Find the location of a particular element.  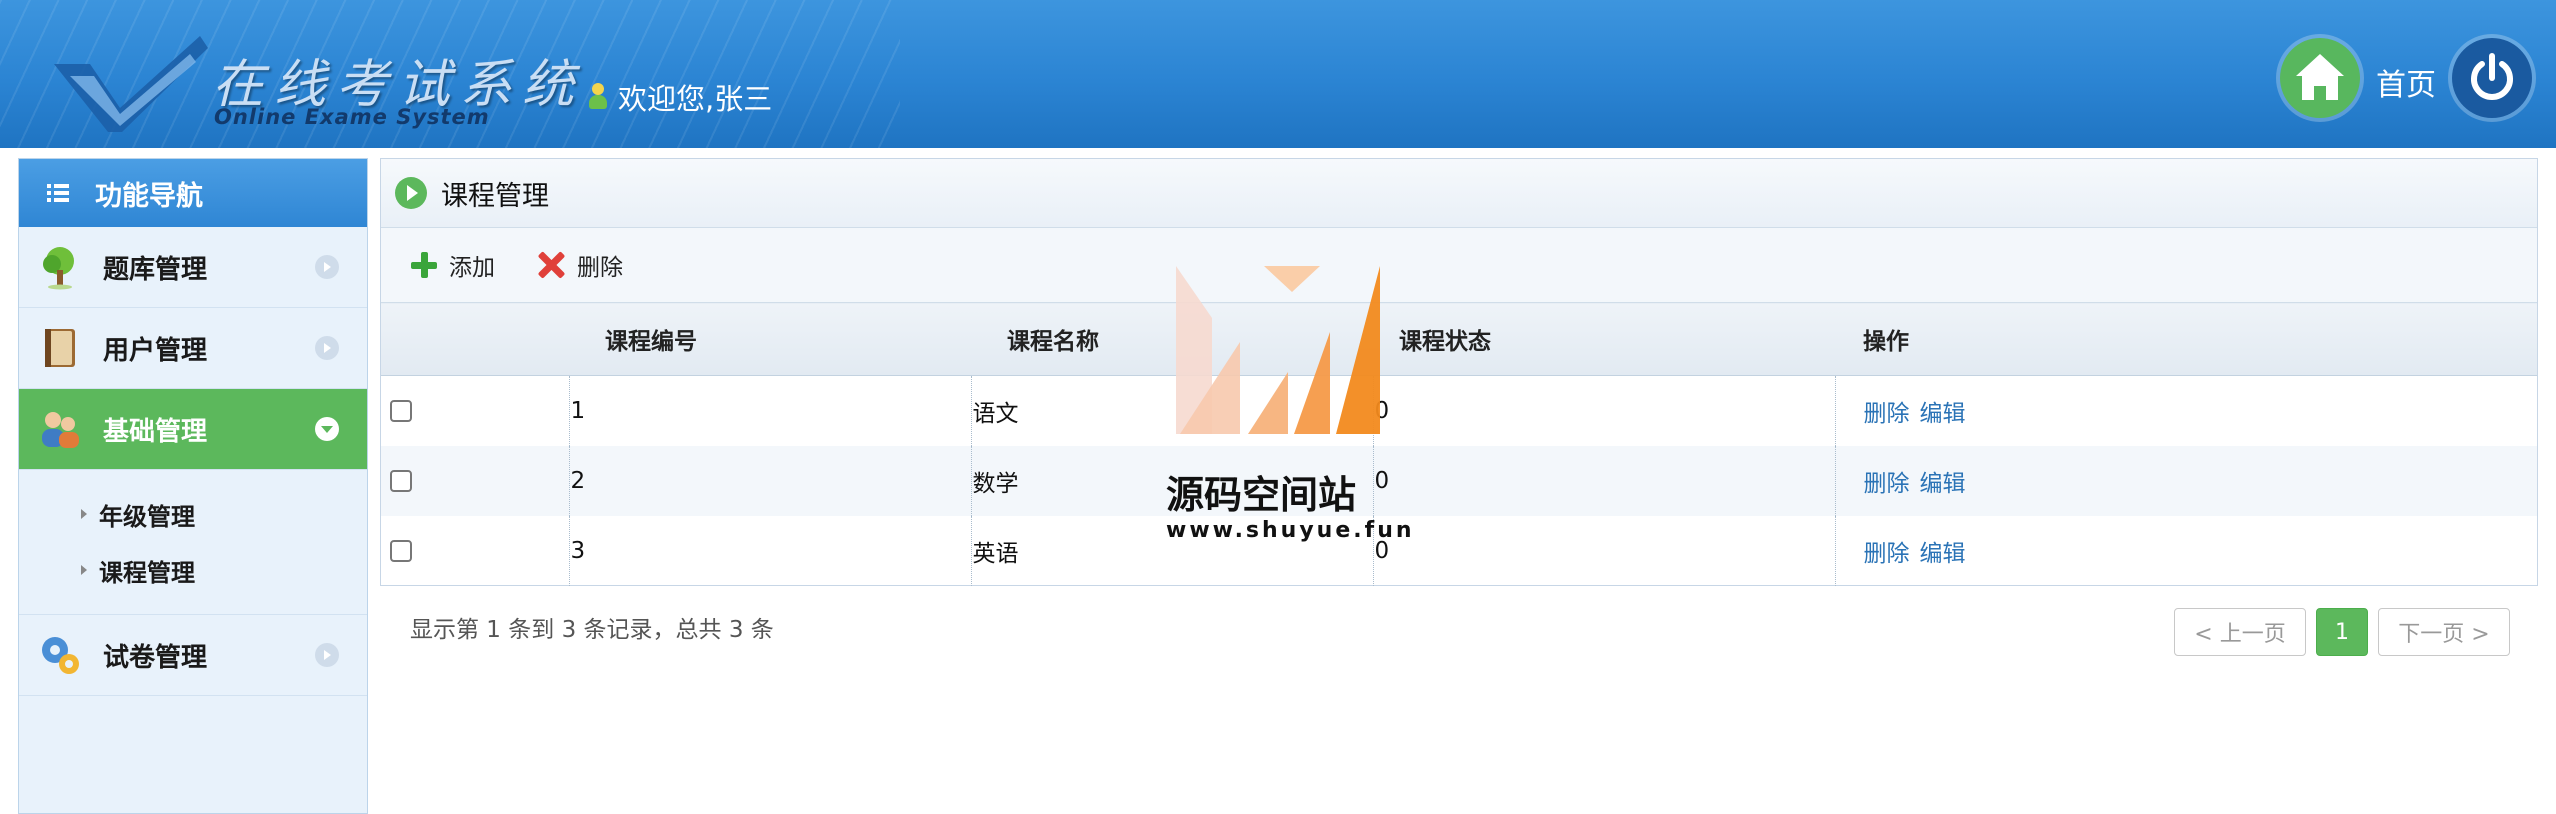

prev-page-button: < 上一页 is located at coordinates (2240, 632).